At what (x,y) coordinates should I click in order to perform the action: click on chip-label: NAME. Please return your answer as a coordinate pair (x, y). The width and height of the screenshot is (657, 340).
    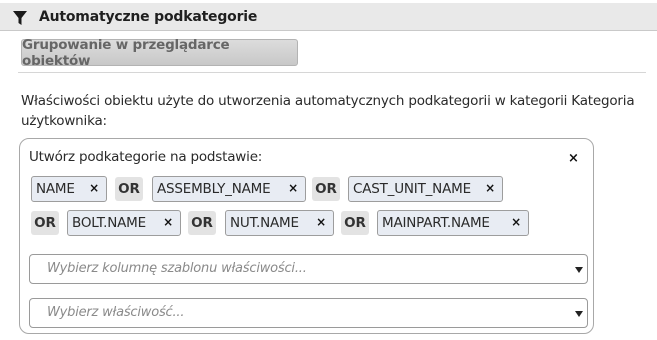
    Looking at the image, I should click on (55, 189).